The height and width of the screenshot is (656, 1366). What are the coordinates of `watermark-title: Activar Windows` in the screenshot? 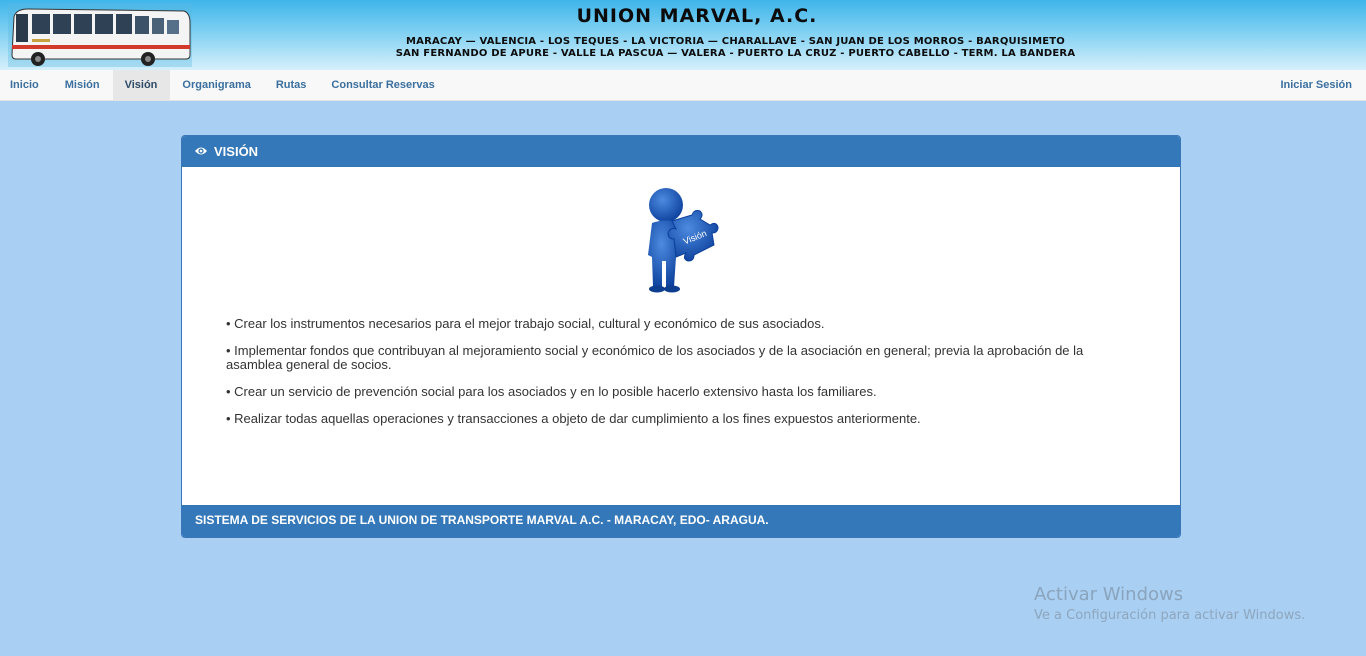 It's located at (1109, 594).